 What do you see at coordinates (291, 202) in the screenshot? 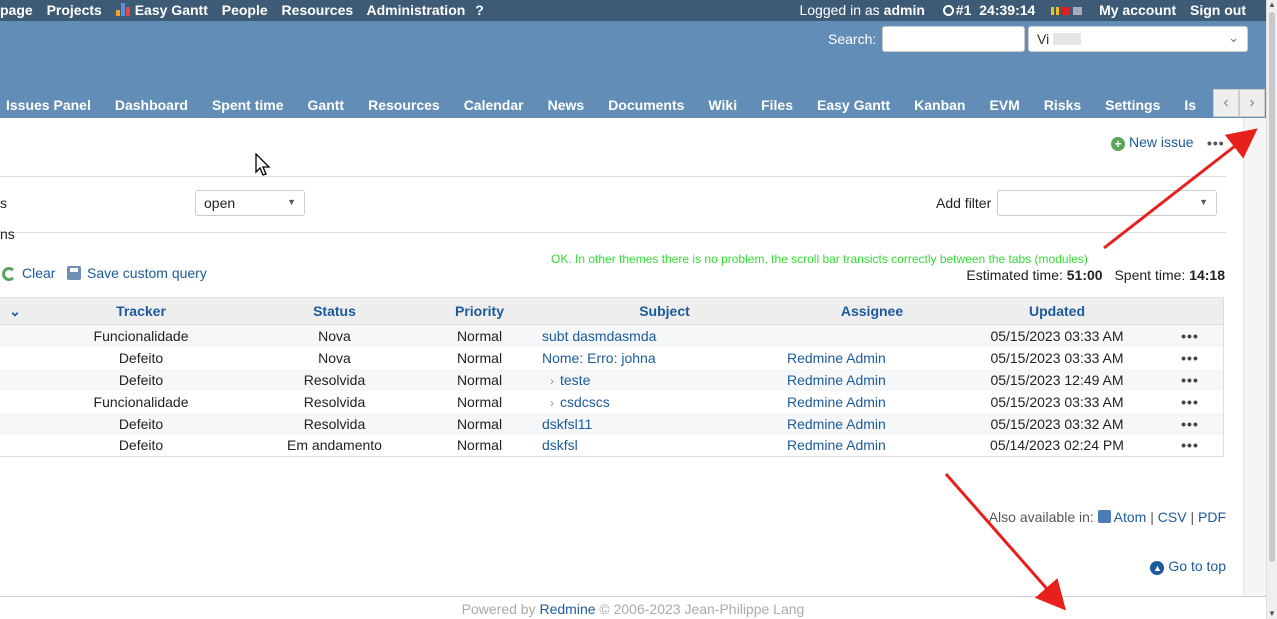
I see `caret-down-icon: ▼` at bounding box center [291, 202].